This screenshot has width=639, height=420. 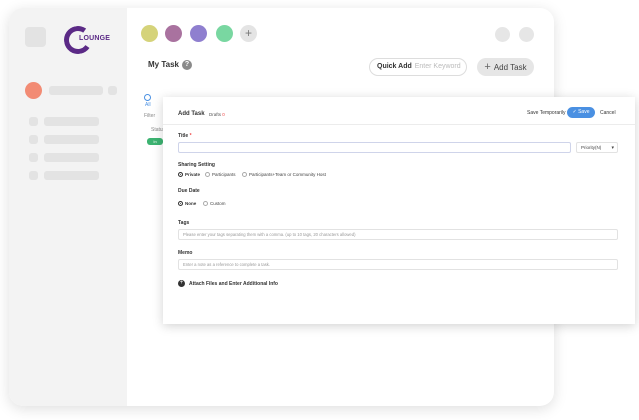 What do you see at coordinates (612, 148) in the screenshot?
I see `caret-down-icon: ▾` at bounding box center [612, 148].